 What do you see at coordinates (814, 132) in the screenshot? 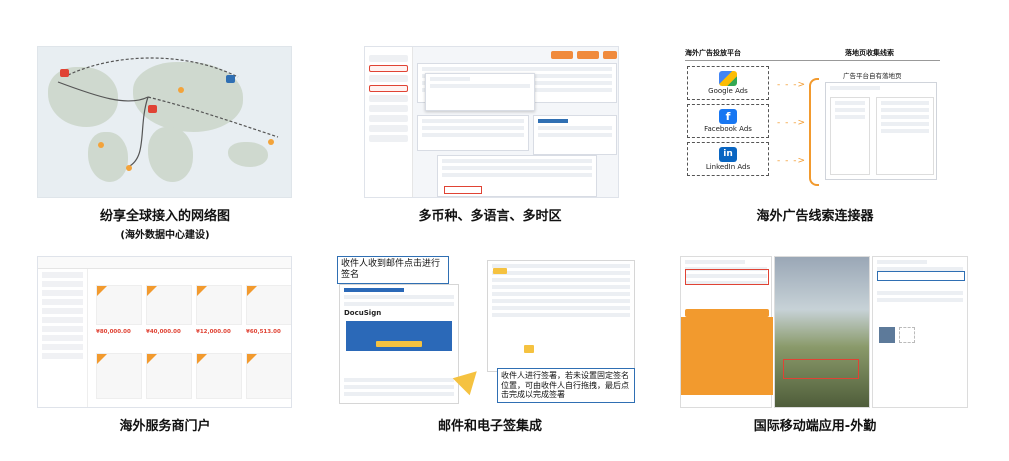
I see `brace-shape` at bounding box center [814, 132].